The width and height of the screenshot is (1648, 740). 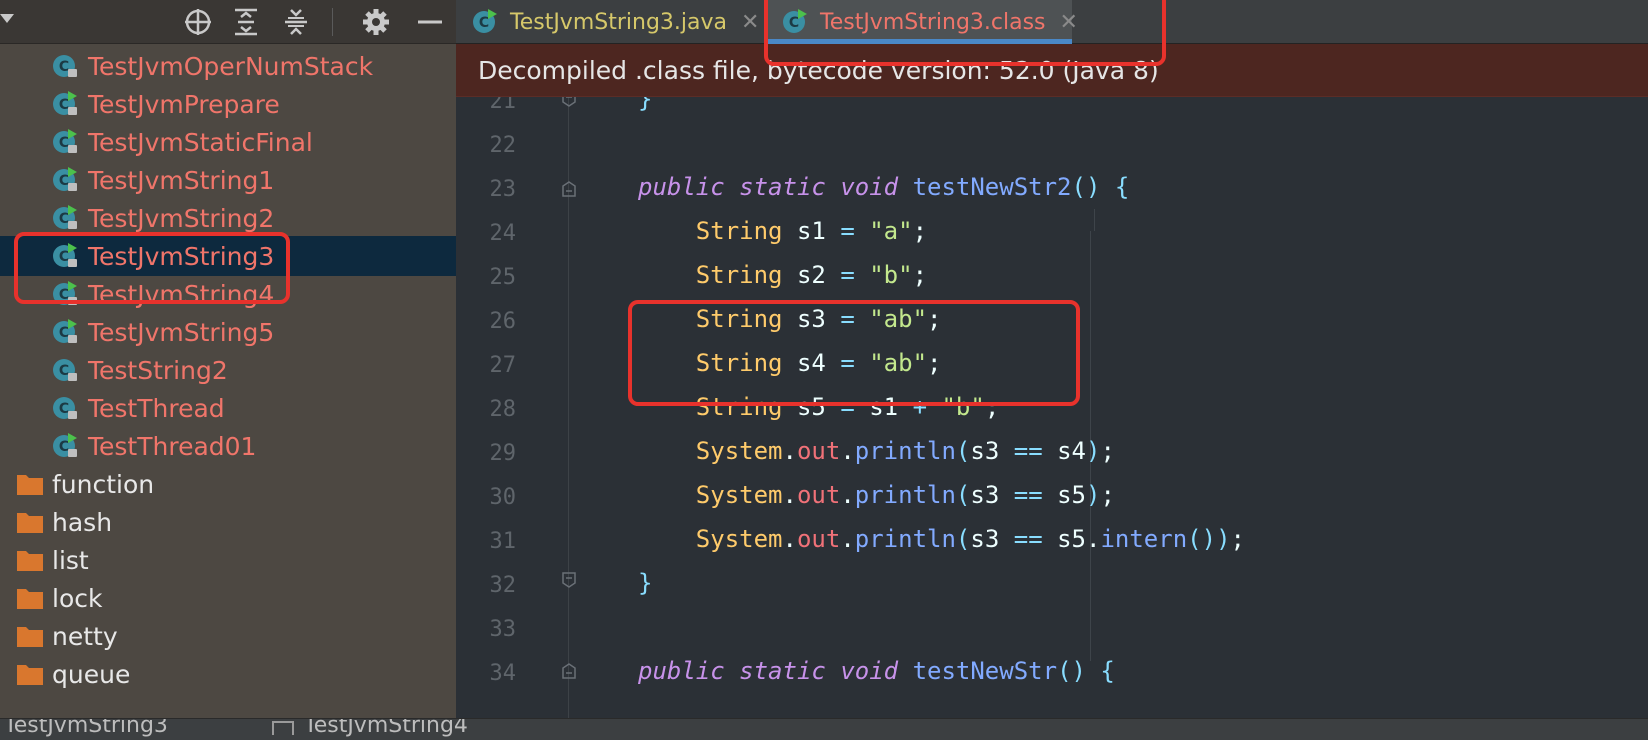 What do you see at coordinates (181, 180) in the screenshot?
I see `class-label: TestJvmString1` at bounding box center [181, 180].